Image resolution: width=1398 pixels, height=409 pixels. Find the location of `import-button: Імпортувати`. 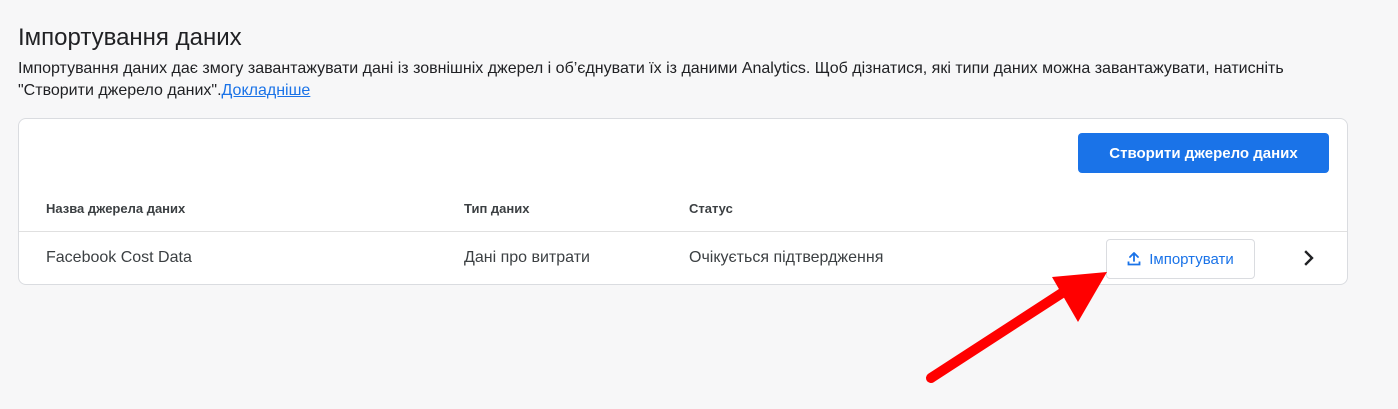

import-button: Імпортувати is located at coordinates (1180, 259).